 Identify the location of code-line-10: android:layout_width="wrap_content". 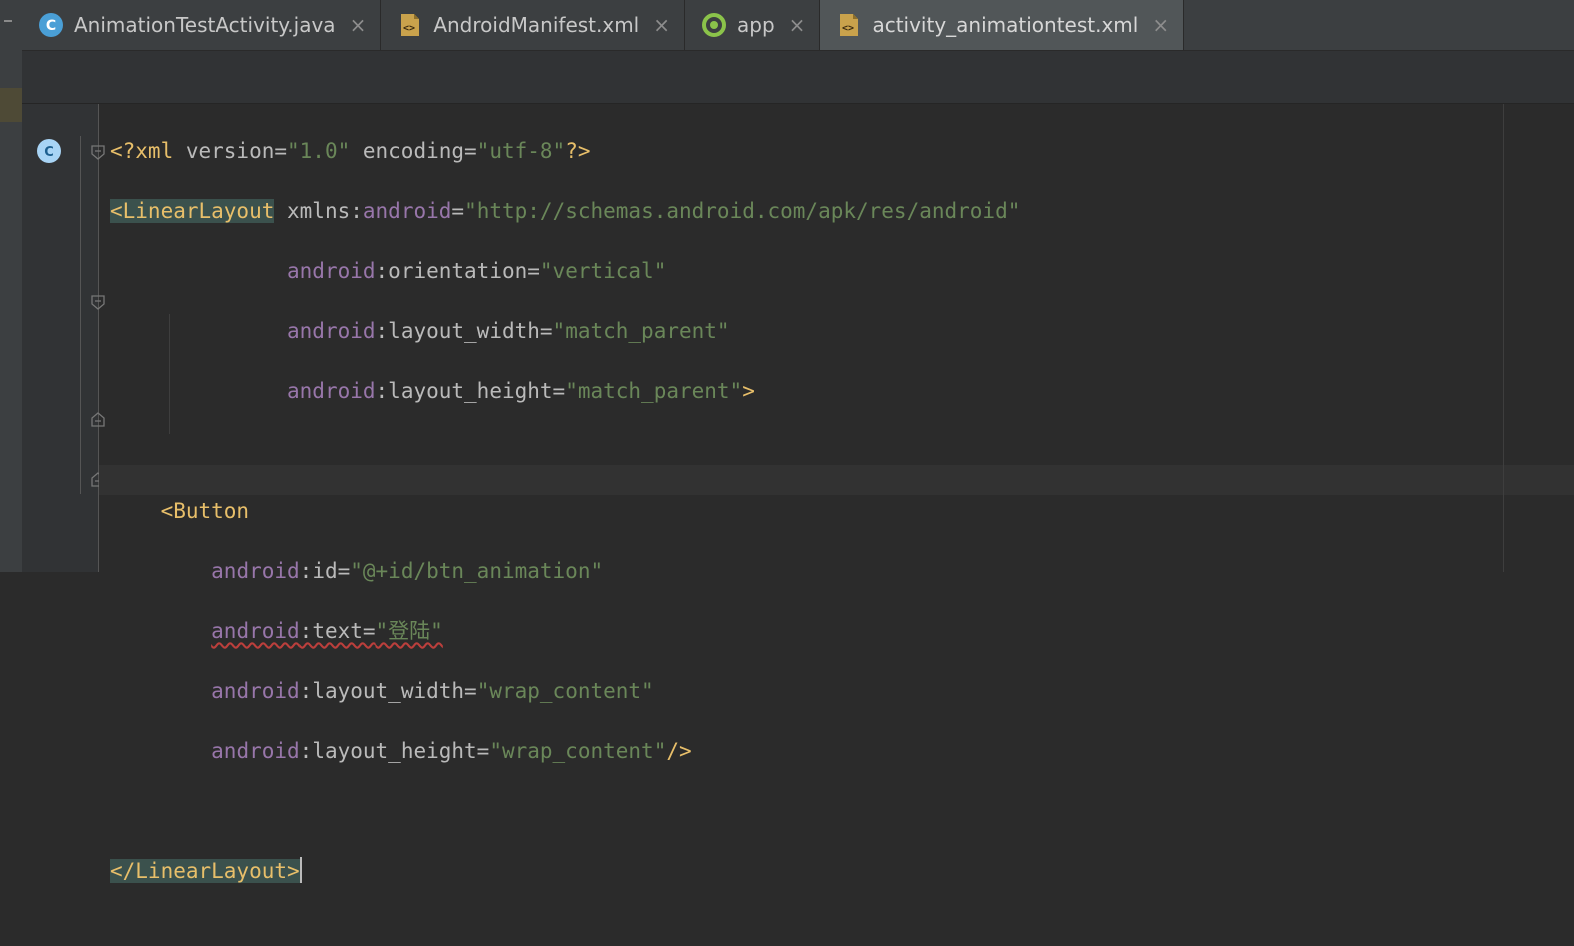
(432, 691).